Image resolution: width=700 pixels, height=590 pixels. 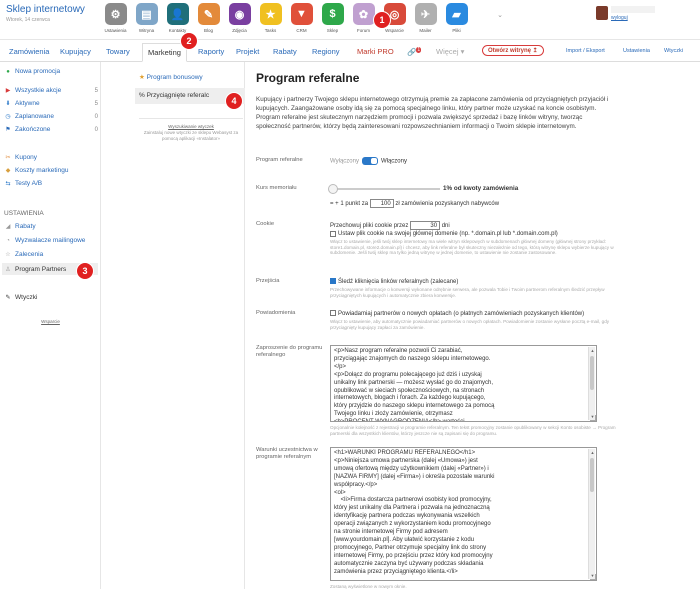 I want to click on count: 5, so click(x=96, y=103).